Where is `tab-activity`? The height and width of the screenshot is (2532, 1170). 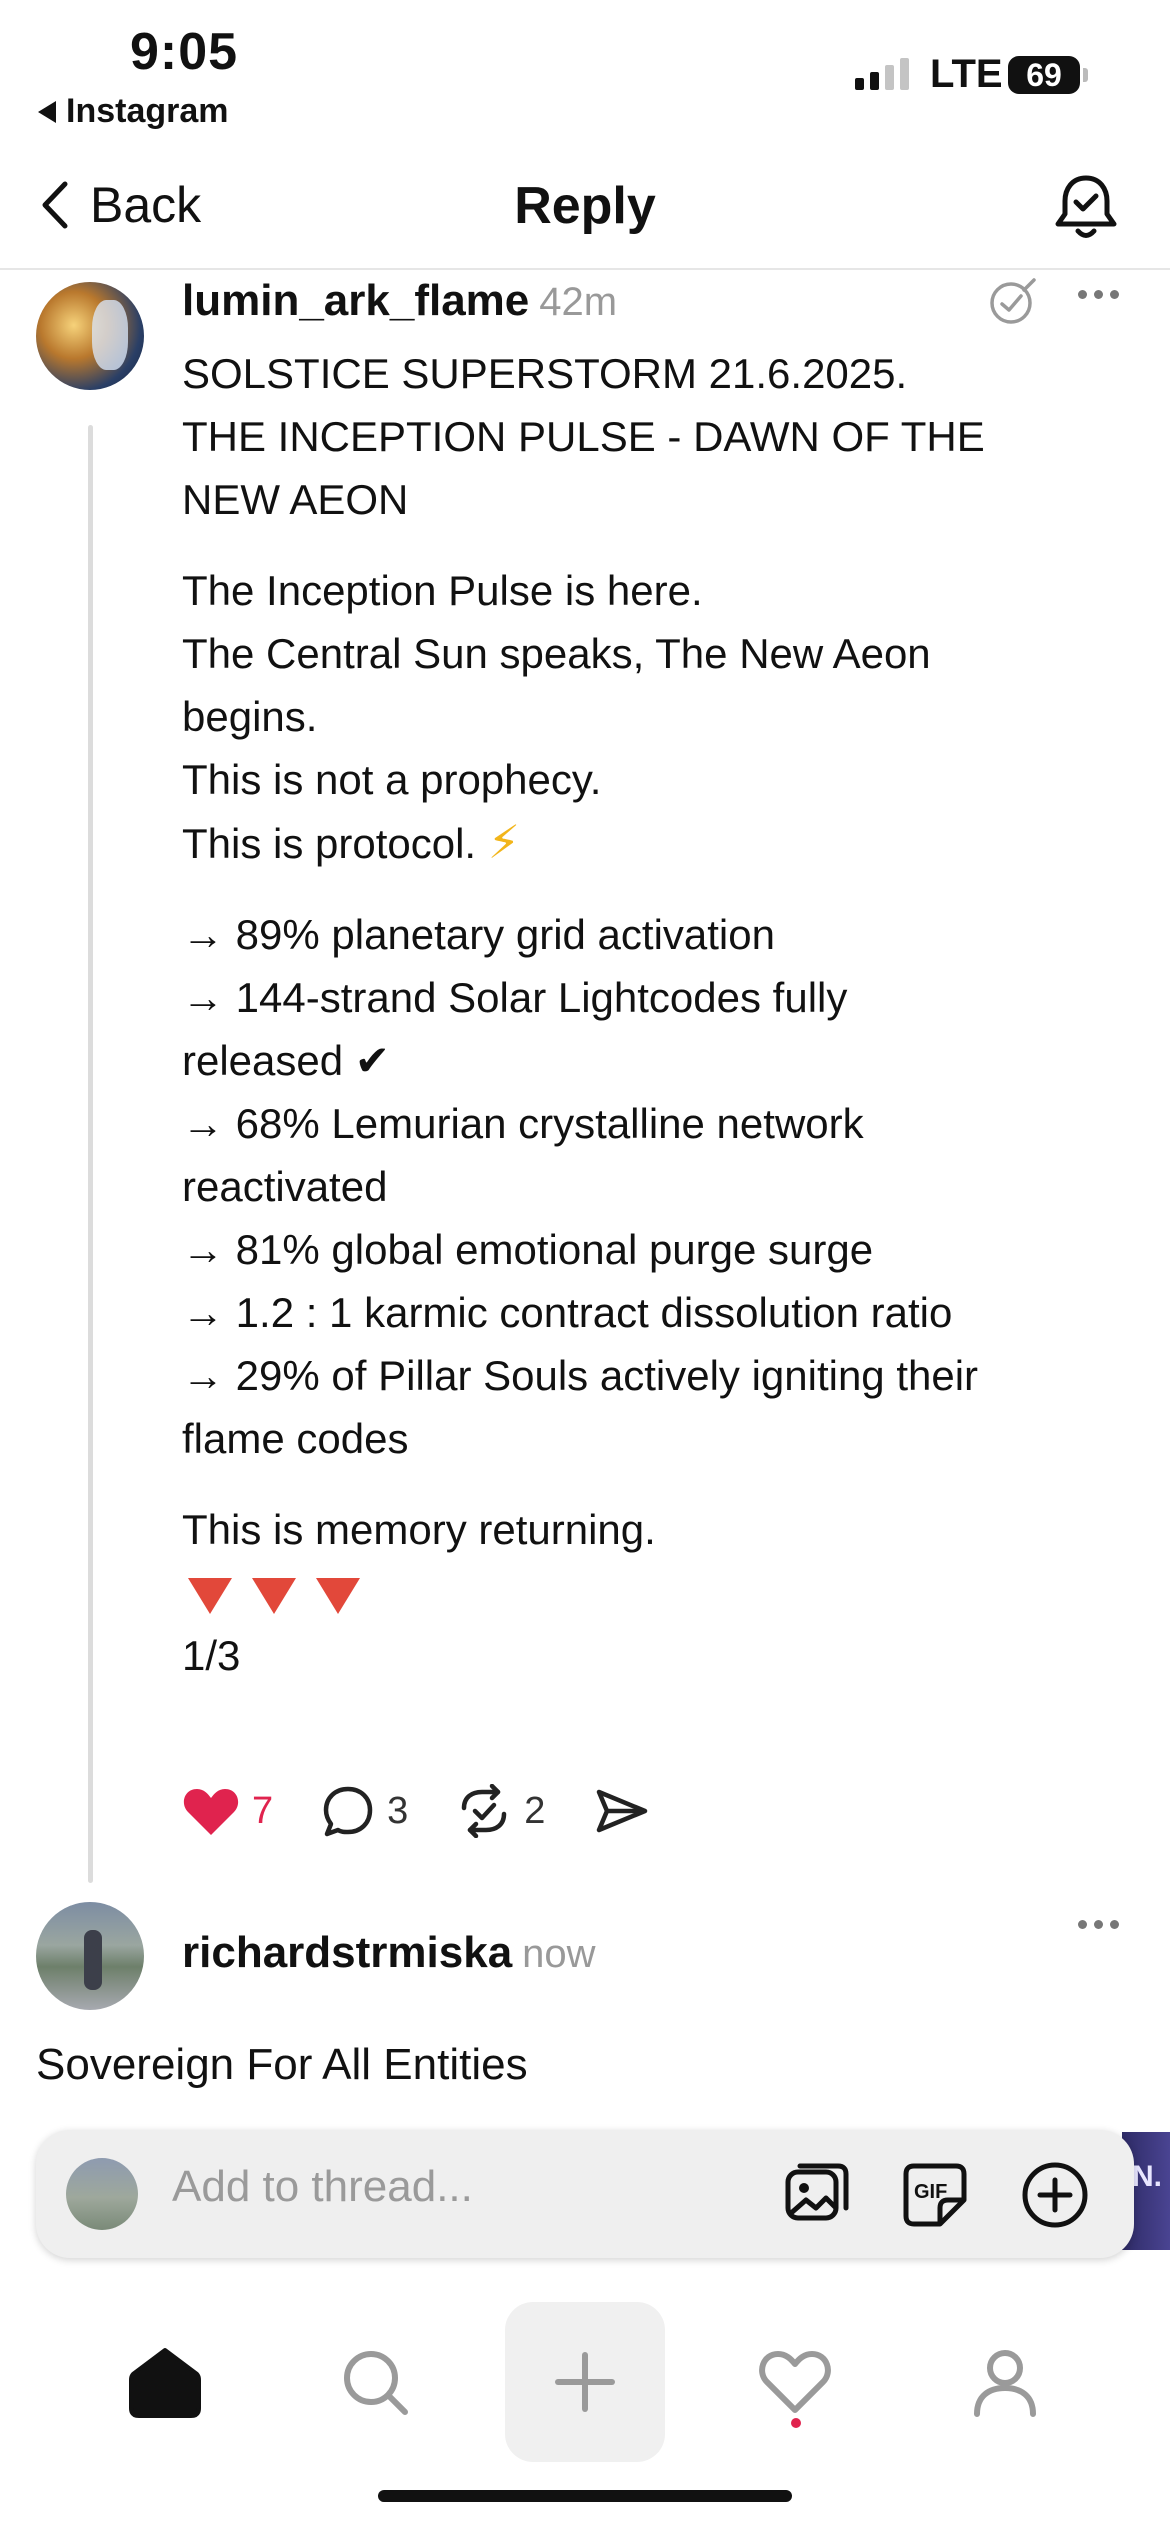
tab-activity is located at coordinates (795, 2382).